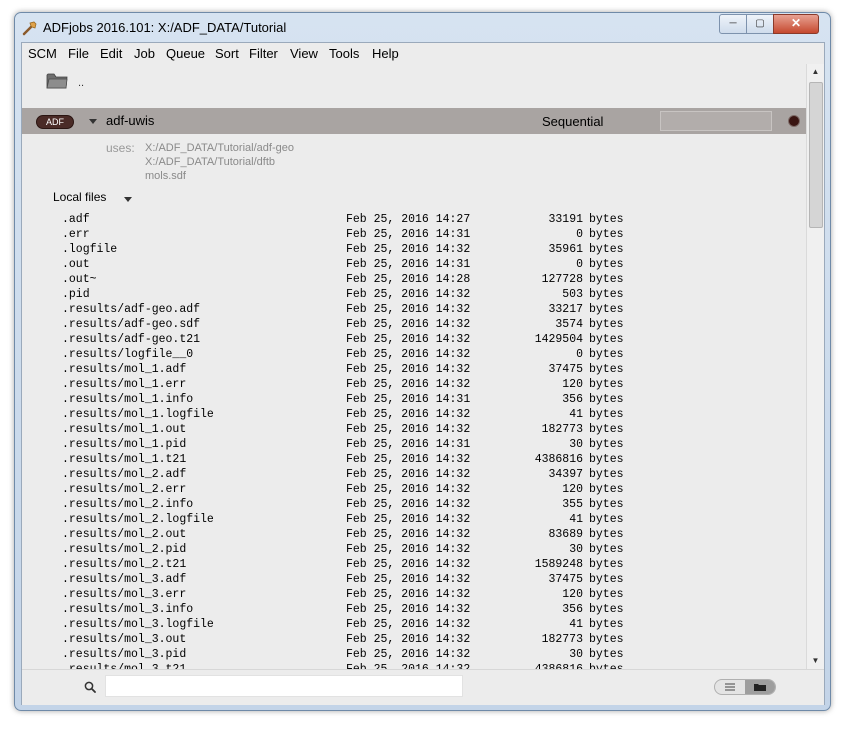 This screenshot has width=847, height=729. I want to click on menu-help: Help, so click(385, 53).